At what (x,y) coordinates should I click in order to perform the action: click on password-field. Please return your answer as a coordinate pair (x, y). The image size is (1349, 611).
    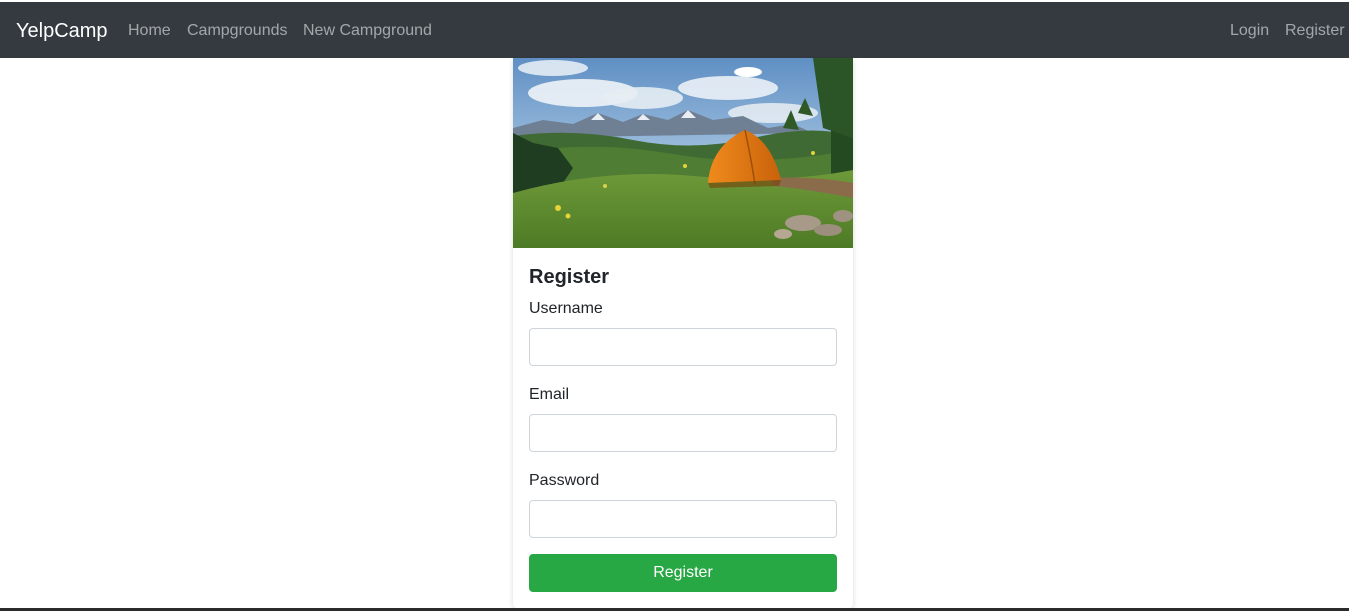
    Looking at the image, I should click on (683, 519).